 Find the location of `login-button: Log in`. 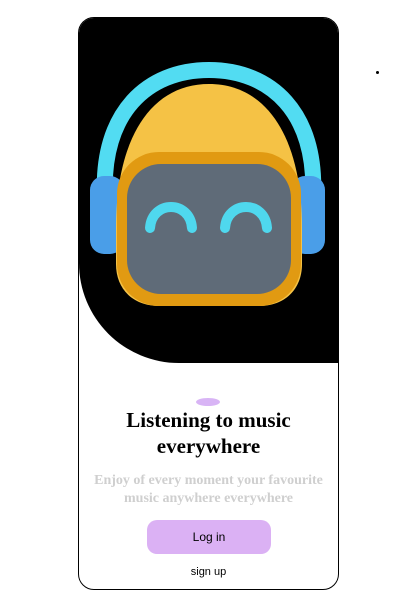

login-button: Log in is located at coordinates (209, 537).